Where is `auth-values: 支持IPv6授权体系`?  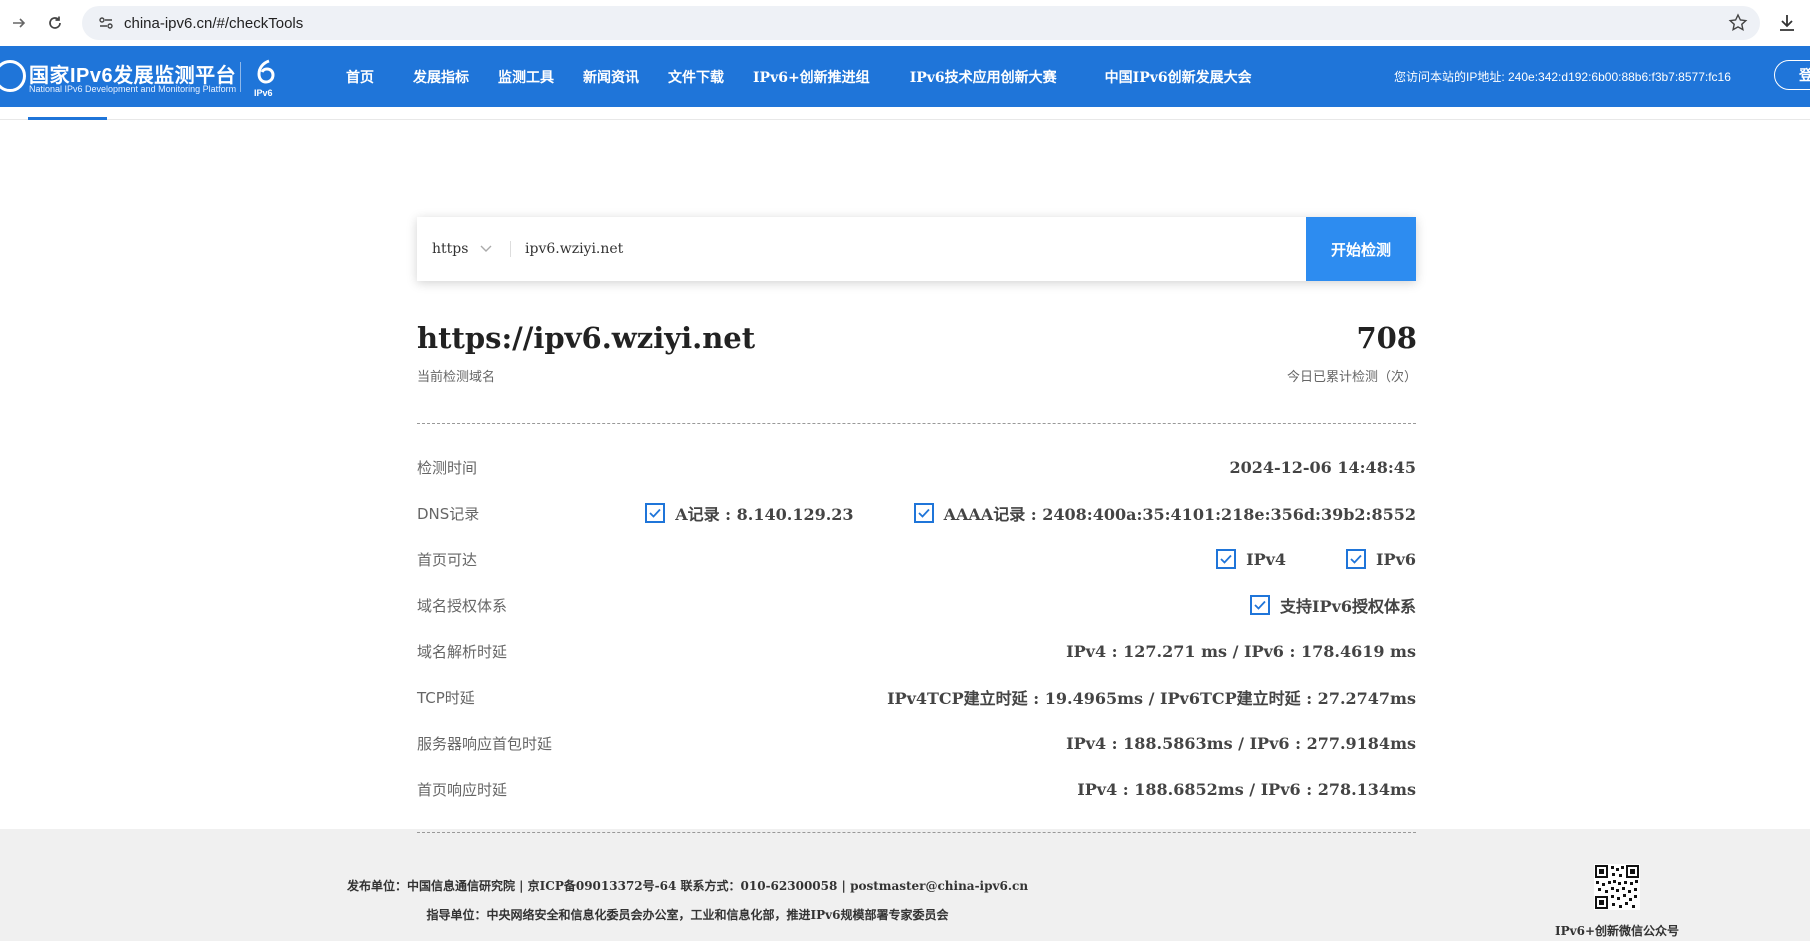 auth-values: 支持IPv6授权体系 is located at coordinates (1333, 605).